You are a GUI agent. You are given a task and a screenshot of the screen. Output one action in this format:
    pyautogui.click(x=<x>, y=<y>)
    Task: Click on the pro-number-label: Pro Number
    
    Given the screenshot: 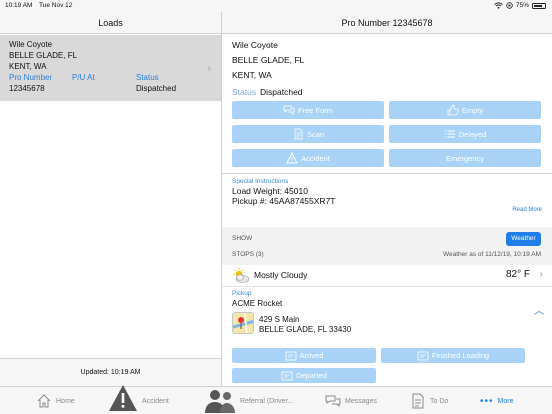 What is the action you would take?
    pyautogui.click(x=31, y=77)
    